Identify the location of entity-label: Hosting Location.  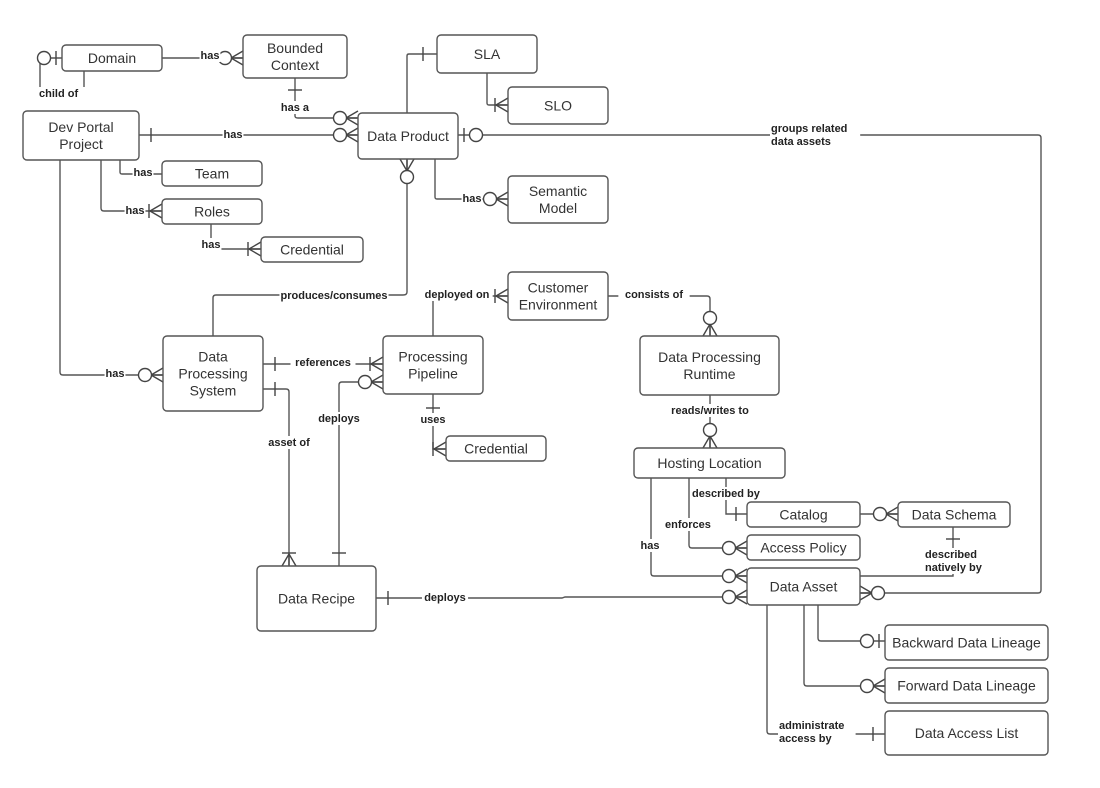
(709, 463).